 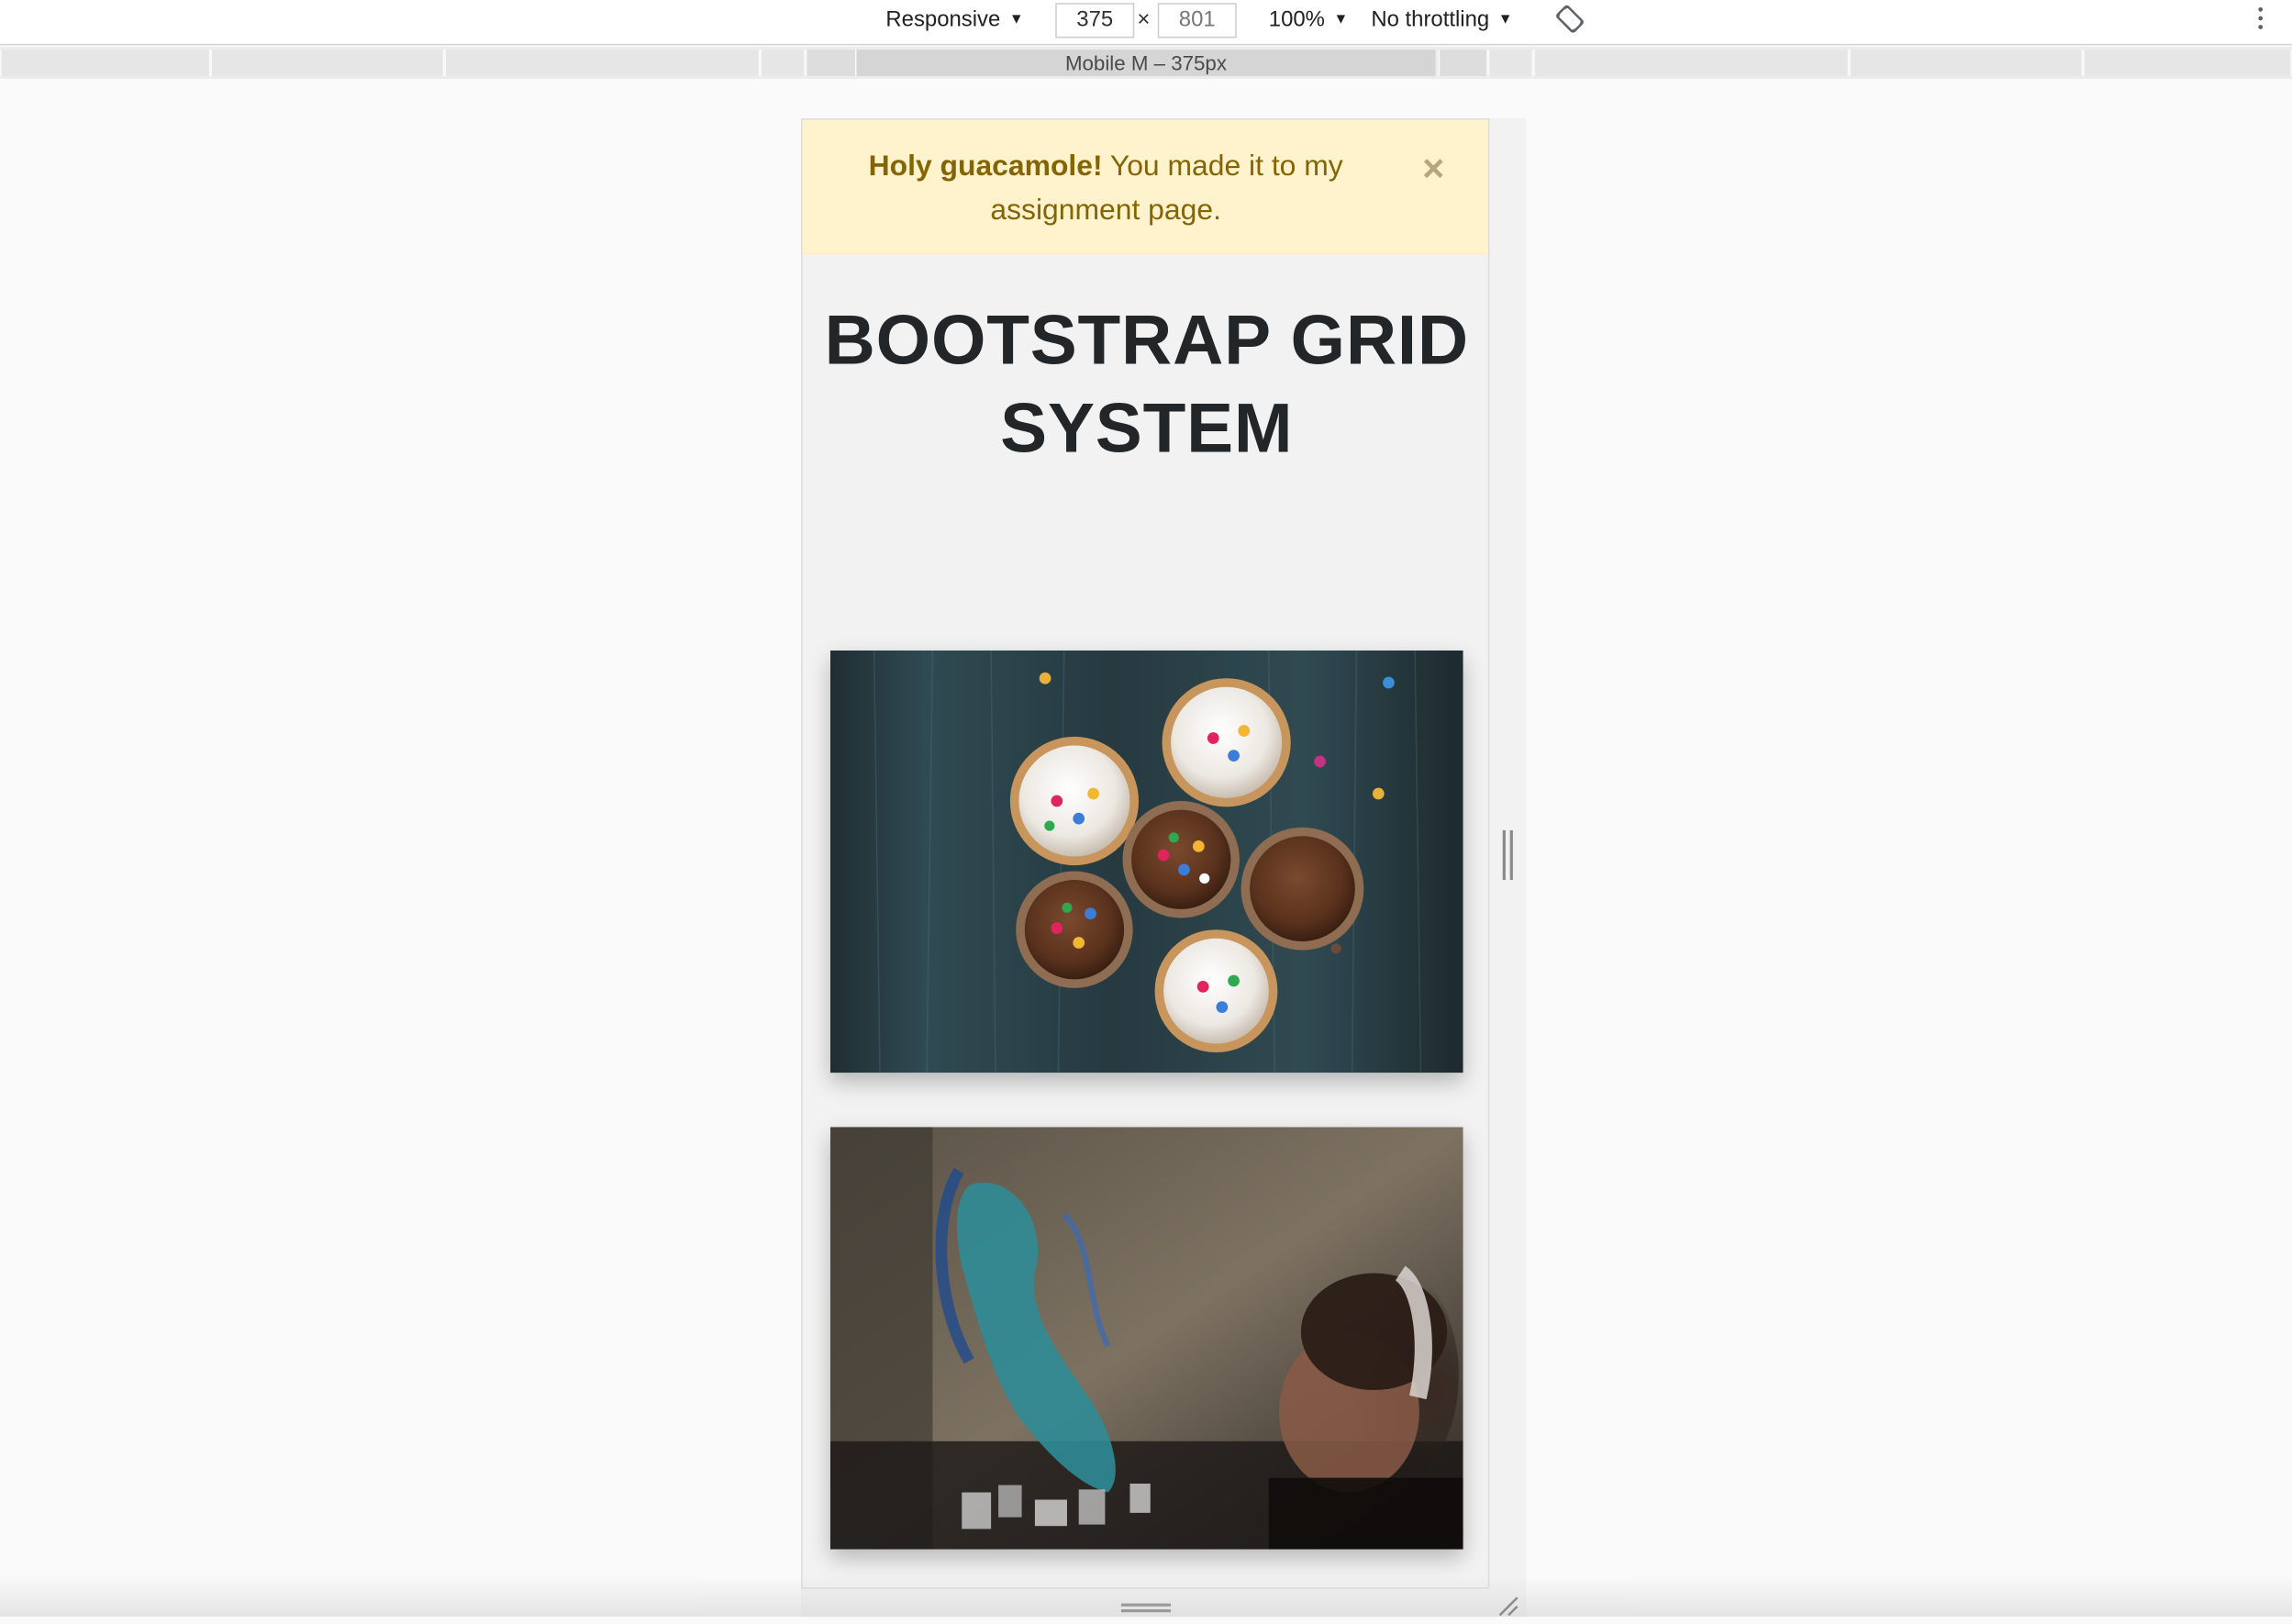 I want to click on resize-corner-icon, so click(x=1507, y=1606).